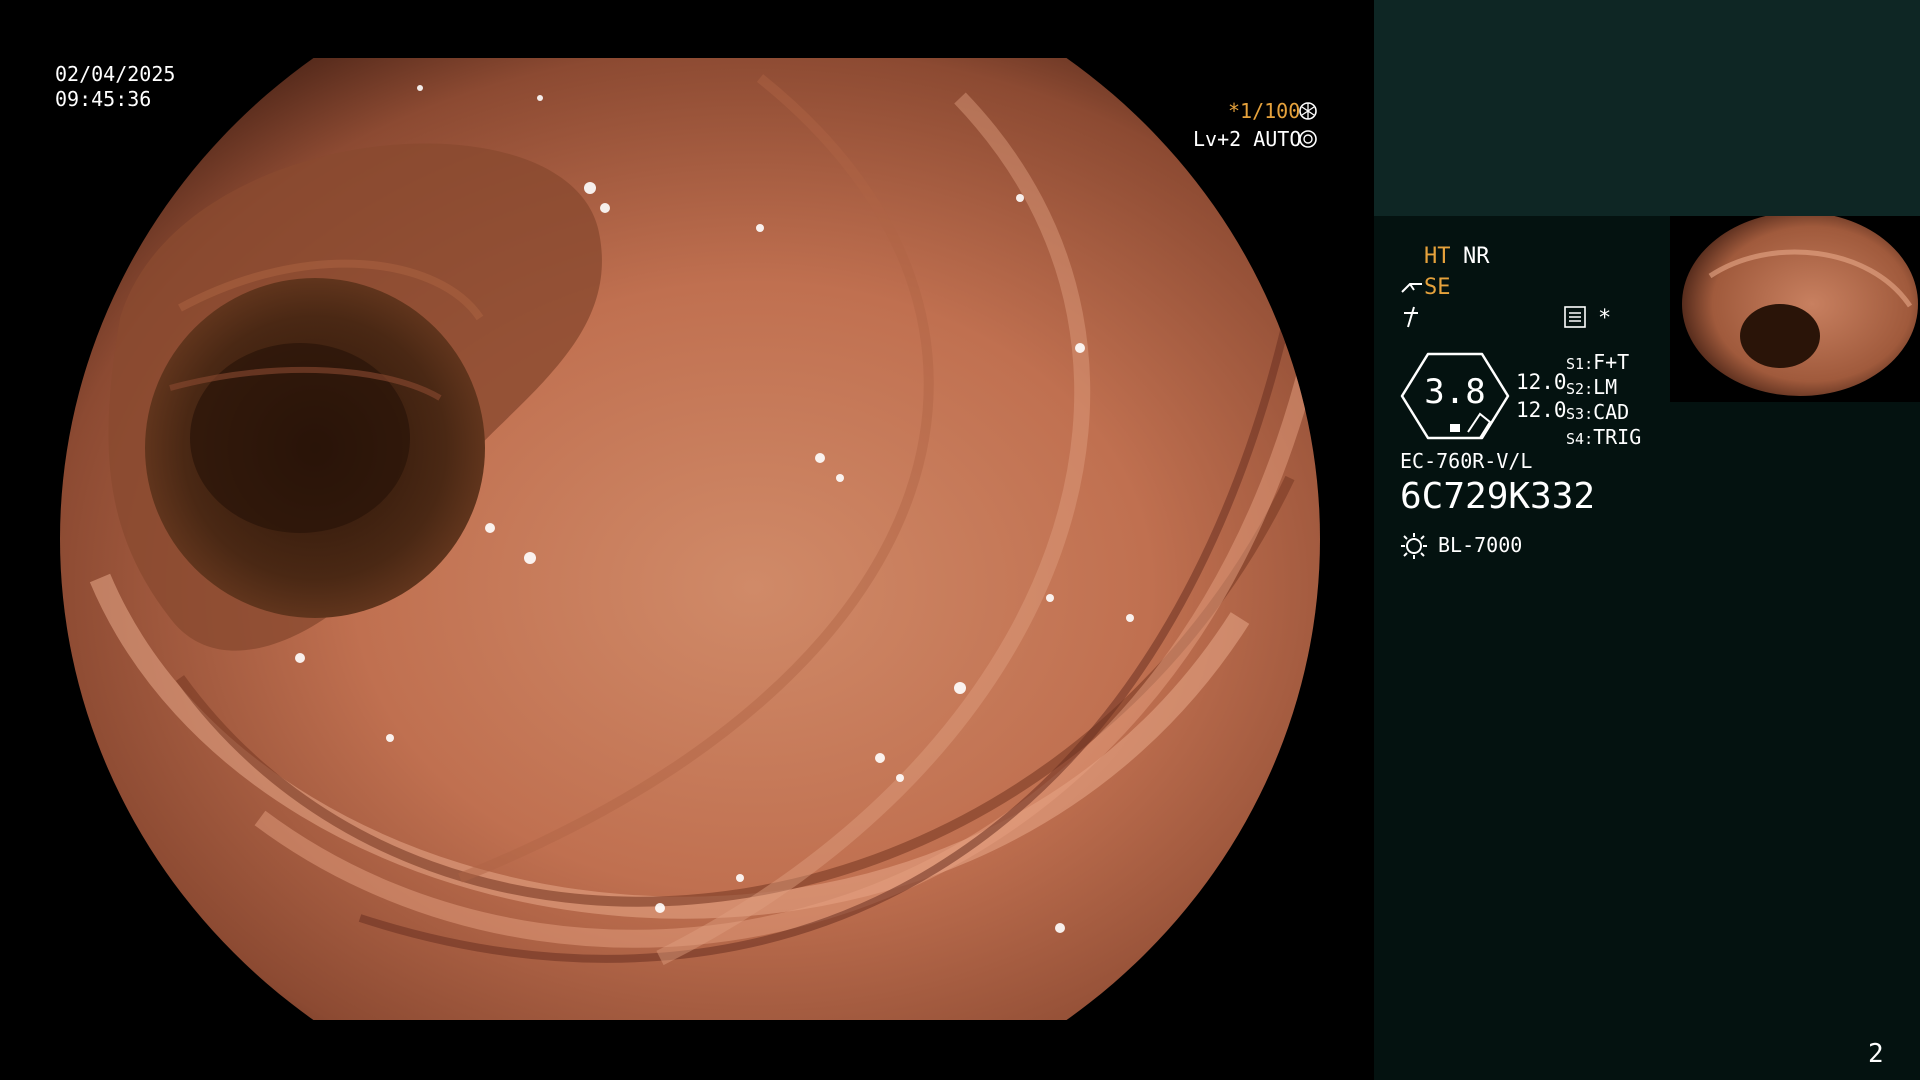 This screenshot has width=1920, height=1080. Describe the element at coordinates (1264, 111) in the screenshot. I see `shutter-speed: *1/100` at that location.